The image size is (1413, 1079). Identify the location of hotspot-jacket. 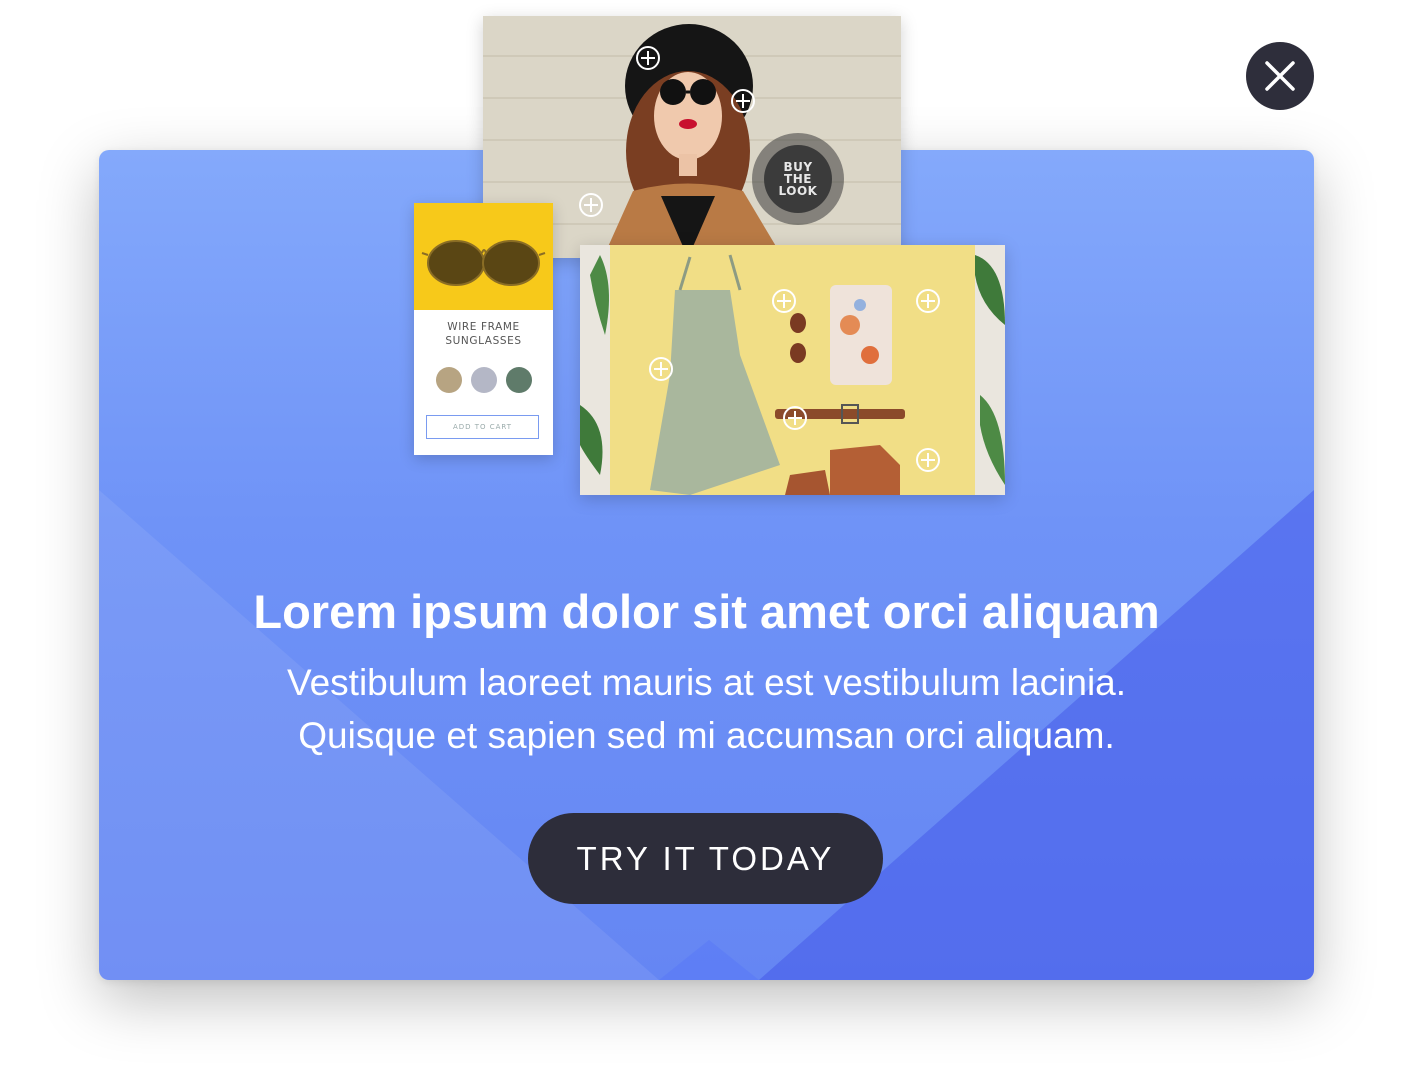
(591, 205).